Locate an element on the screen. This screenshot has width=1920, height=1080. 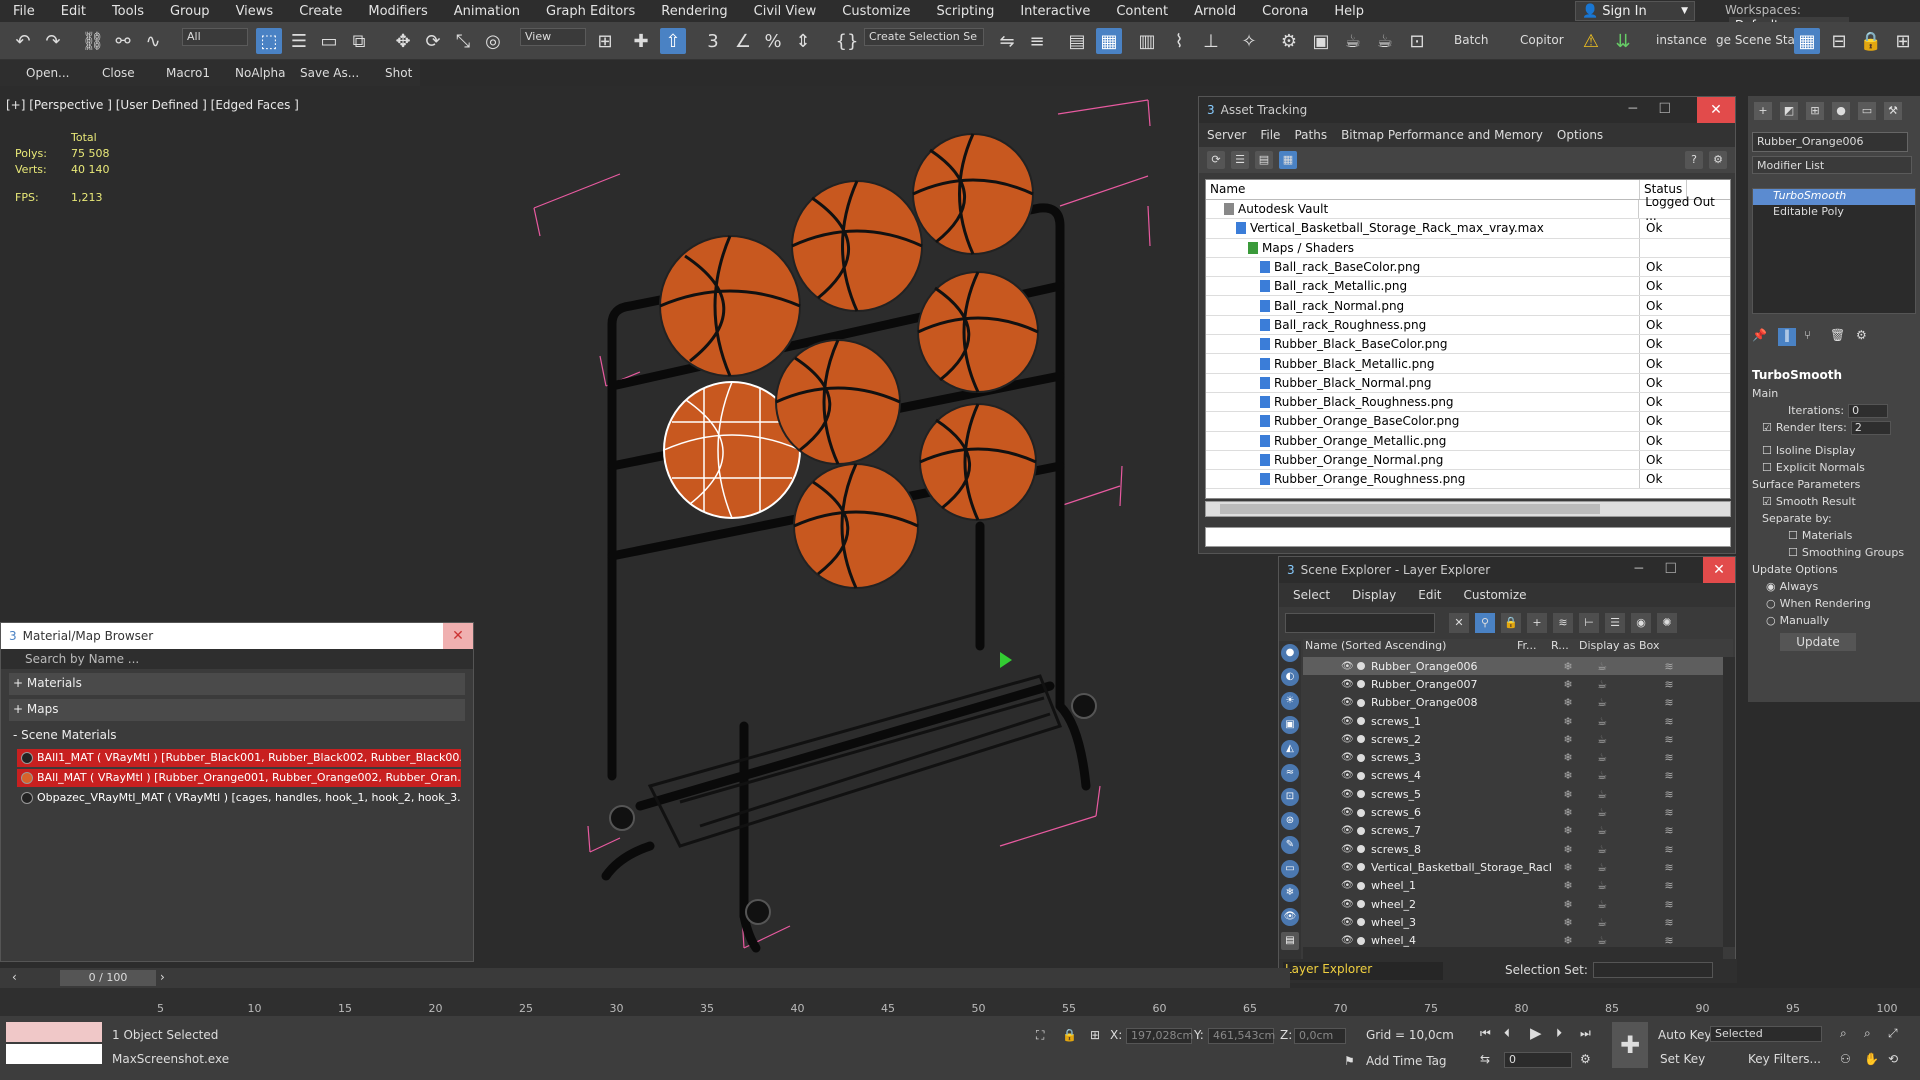
percent-snap-icon: % is located at coordinates (773, 41).